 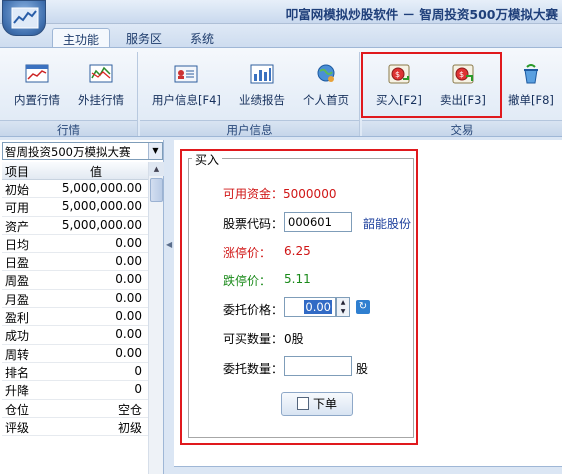 What do you see at coordinates (281, 36) in the screenshot?
I see `ribbon-tab-bar: 主功能 服务区 系统` at bounding box center [281, 36].